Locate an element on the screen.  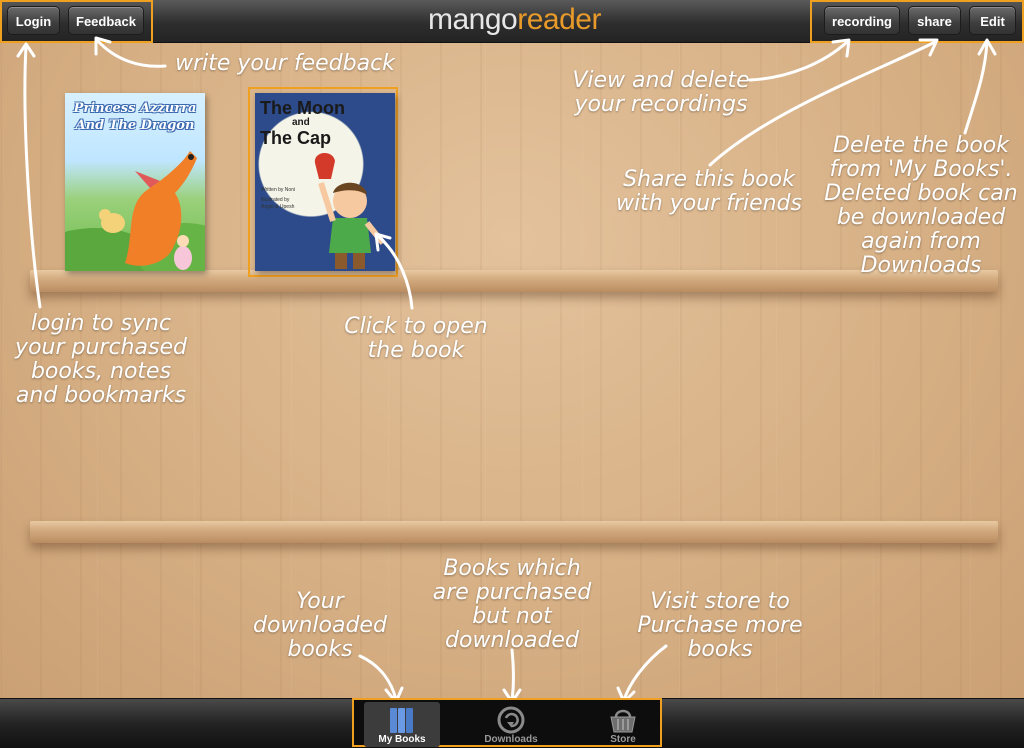
annotation-my-books: Your downloaded books is located at coordinates (320, 625).